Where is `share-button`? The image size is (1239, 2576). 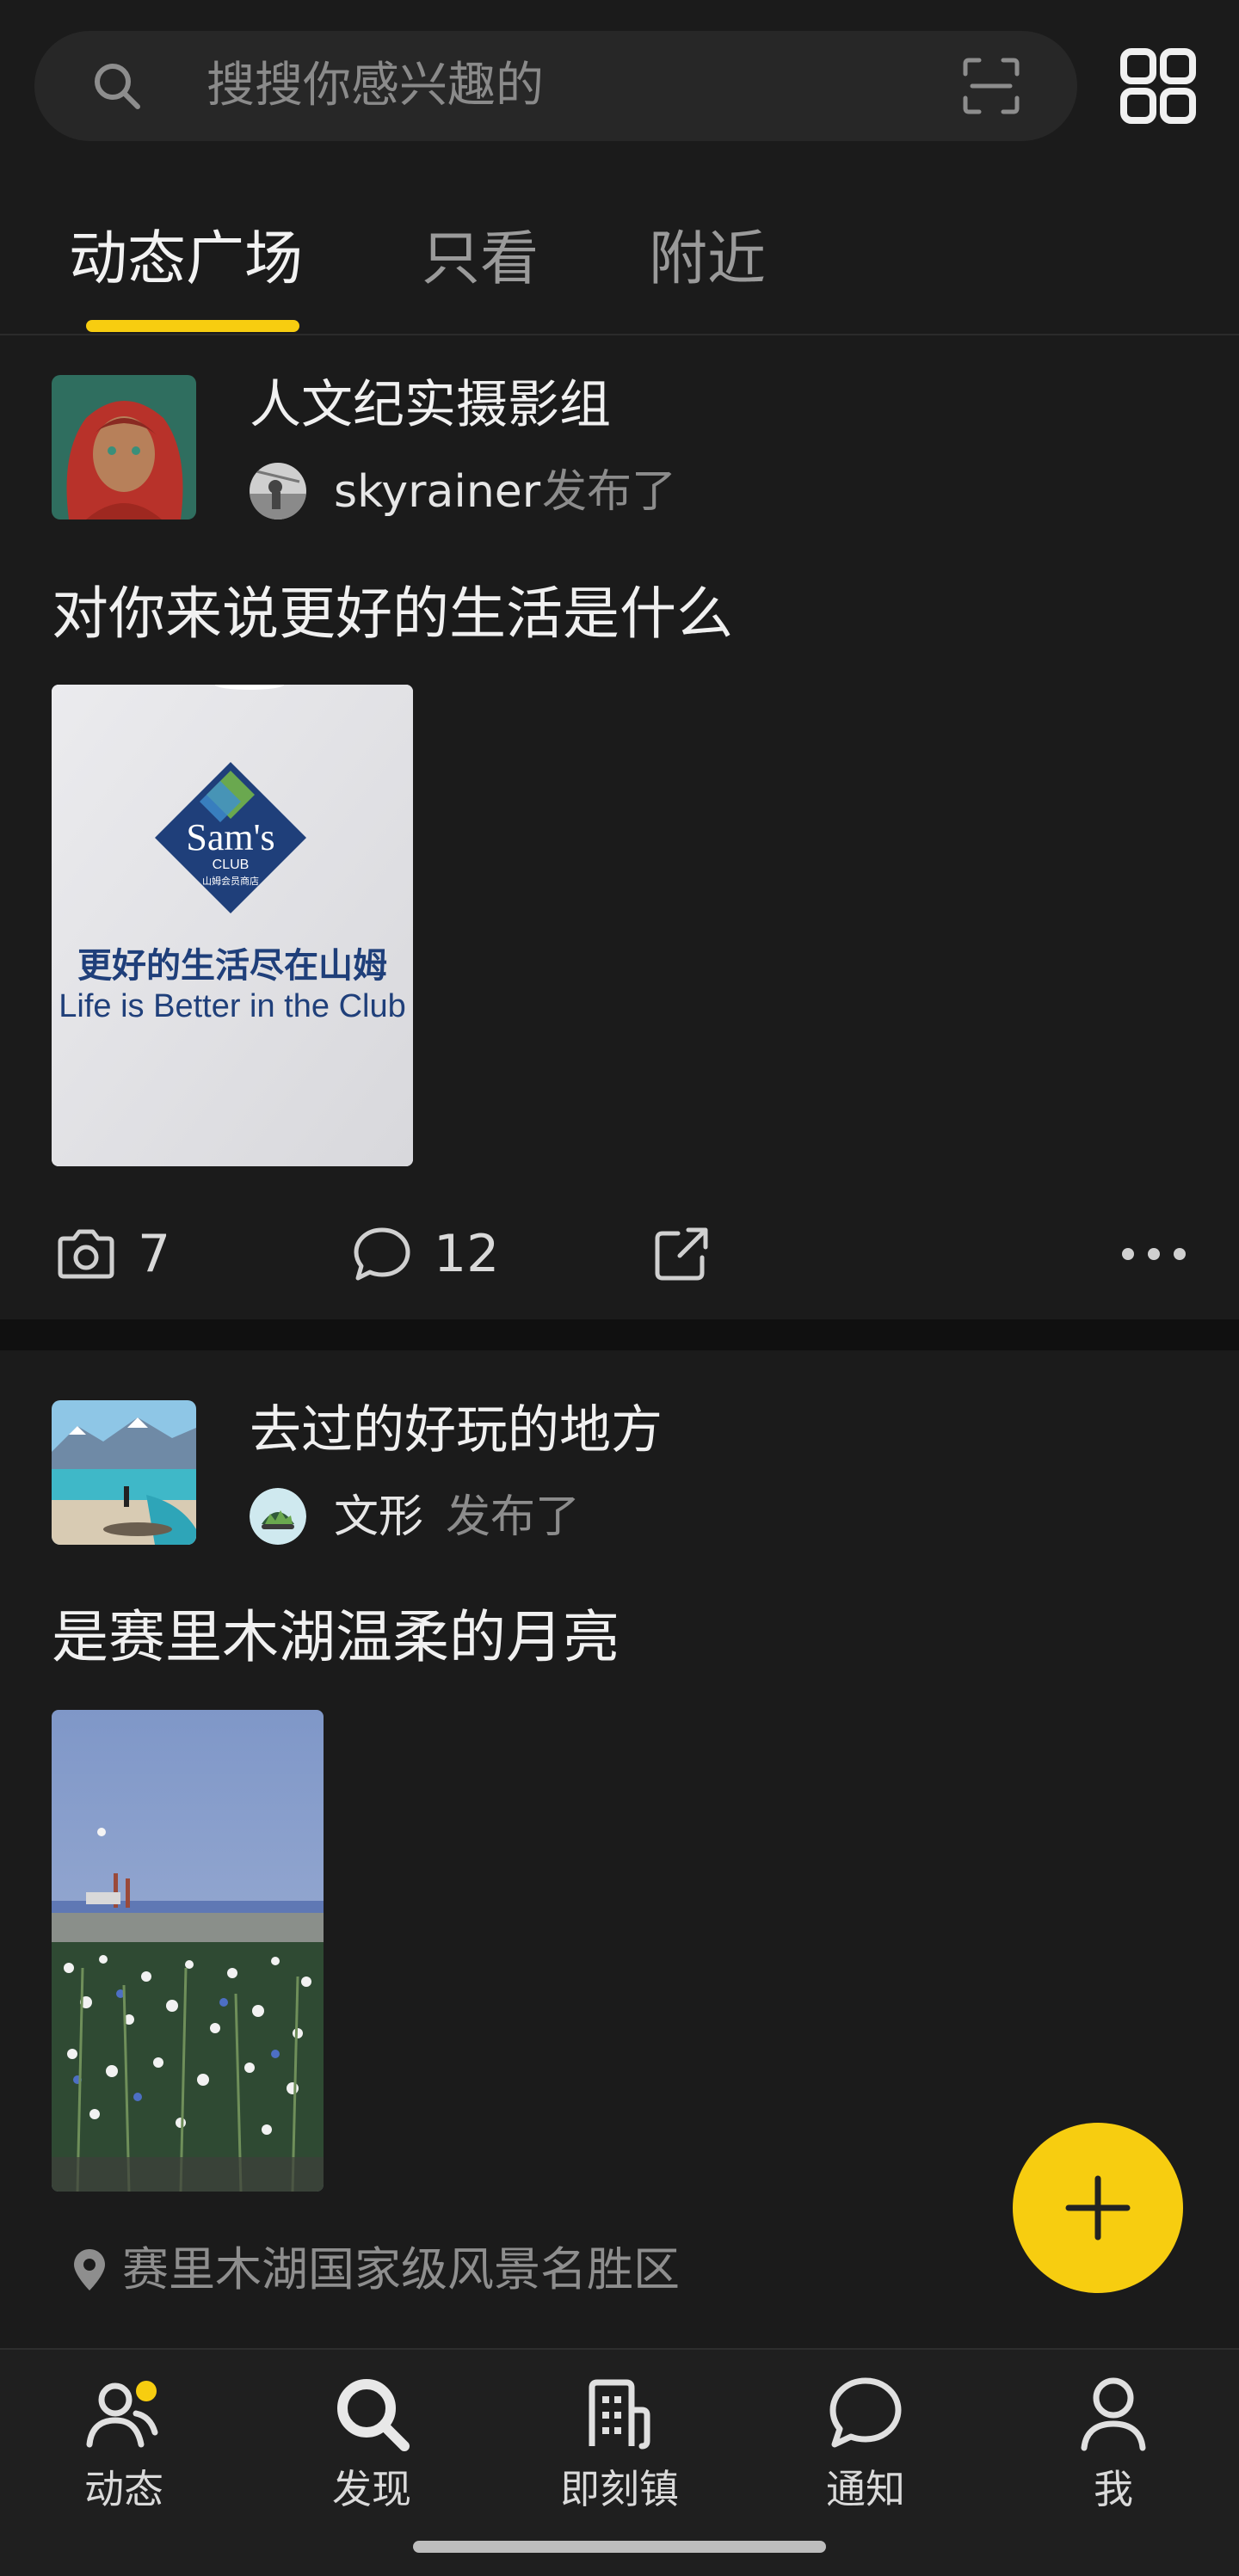
share-button is located at coordinates (681, 1254).